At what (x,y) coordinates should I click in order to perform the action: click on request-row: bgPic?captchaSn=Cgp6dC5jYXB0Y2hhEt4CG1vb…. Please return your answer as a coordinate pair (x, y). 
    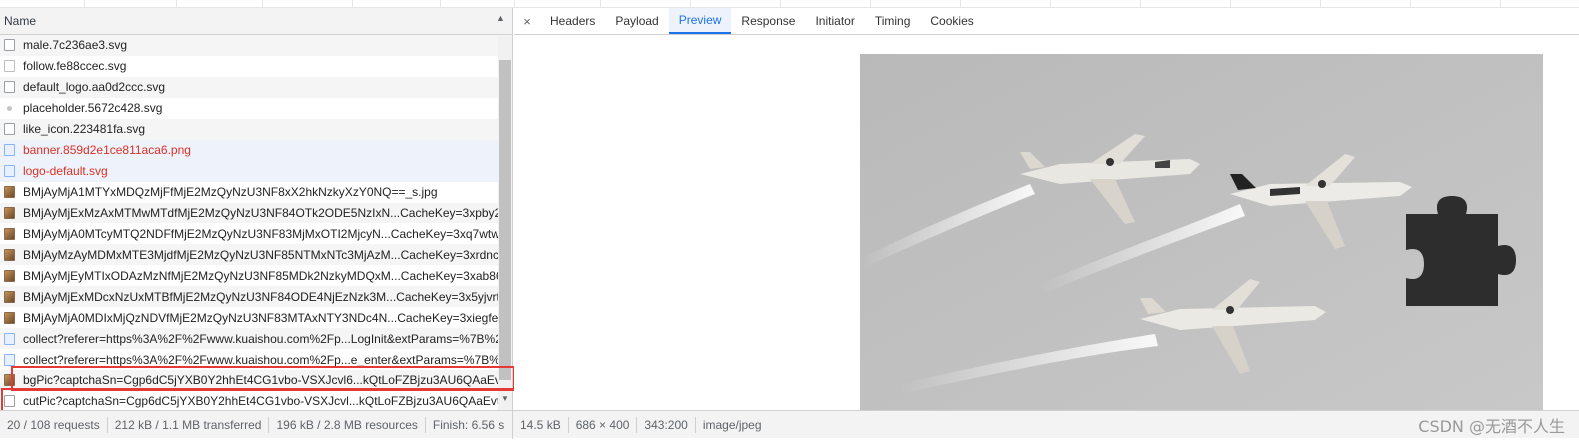
    Looking at the image, I should click on (256, 380).